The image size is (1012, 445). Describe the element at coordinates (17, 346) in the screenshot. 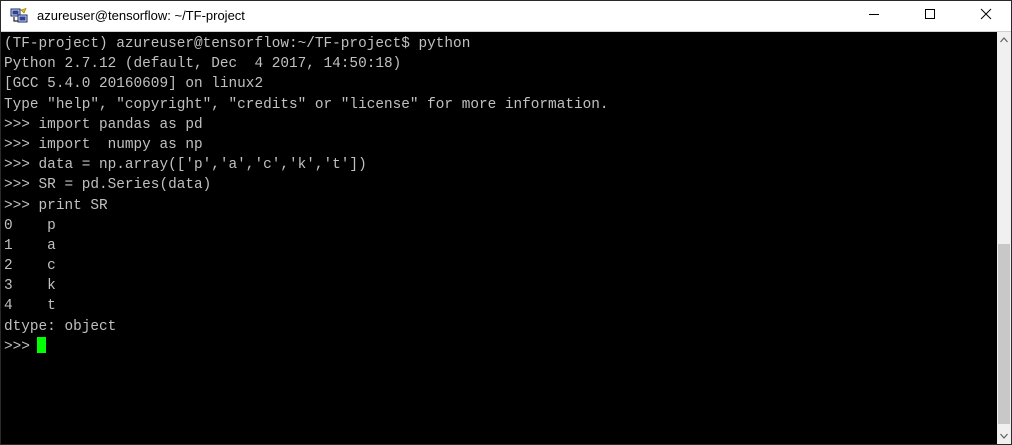

I see `terminal-prompt: >>>` at that location.